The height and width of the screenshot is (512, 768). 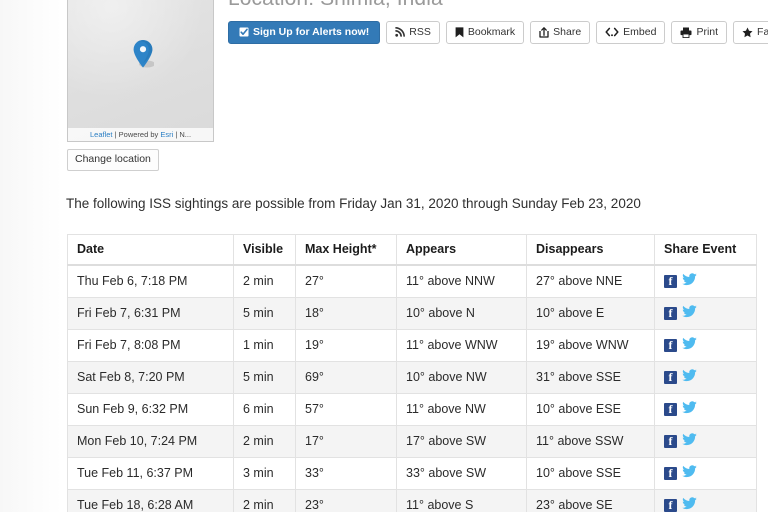 I want to click on signup-alerts-label: Sign Up for Alerts now!, so click(x=311, y=32).